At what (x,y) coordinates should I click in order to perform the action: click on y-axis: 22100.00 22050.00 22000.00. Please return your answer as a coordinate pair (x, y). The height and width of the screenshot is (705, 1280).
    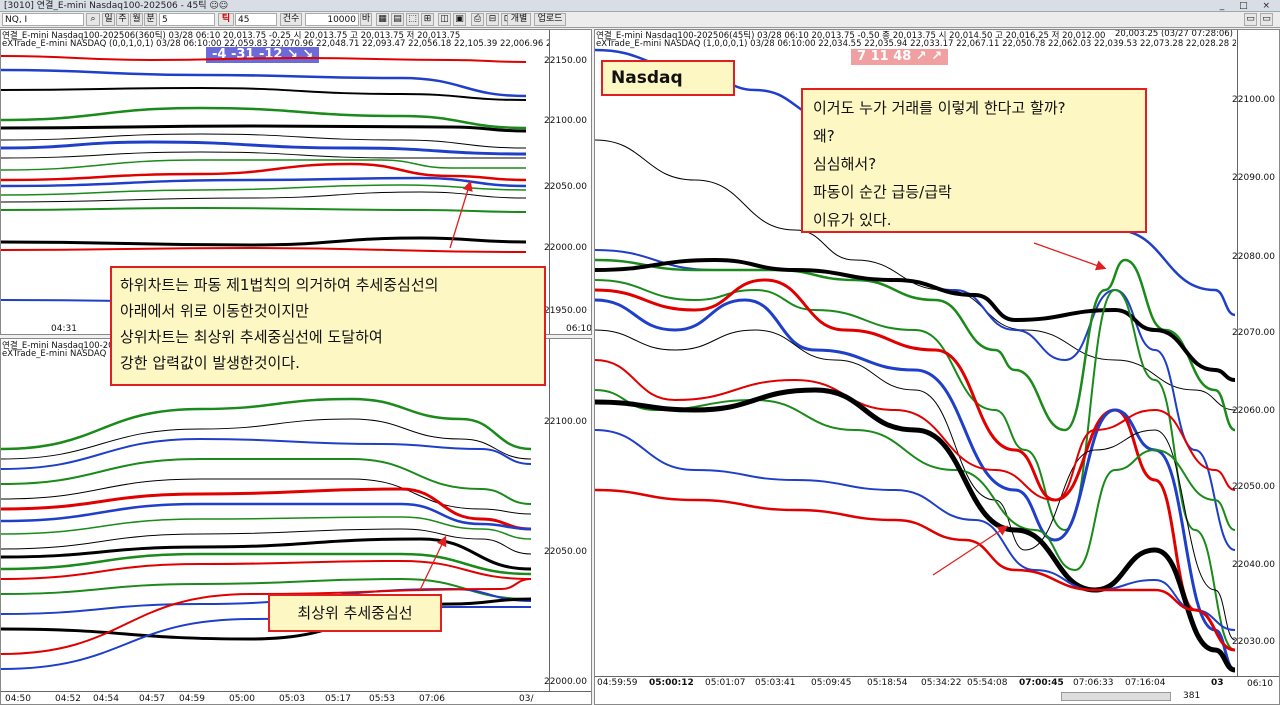
    Looking at the image, I should click on (567, 515).